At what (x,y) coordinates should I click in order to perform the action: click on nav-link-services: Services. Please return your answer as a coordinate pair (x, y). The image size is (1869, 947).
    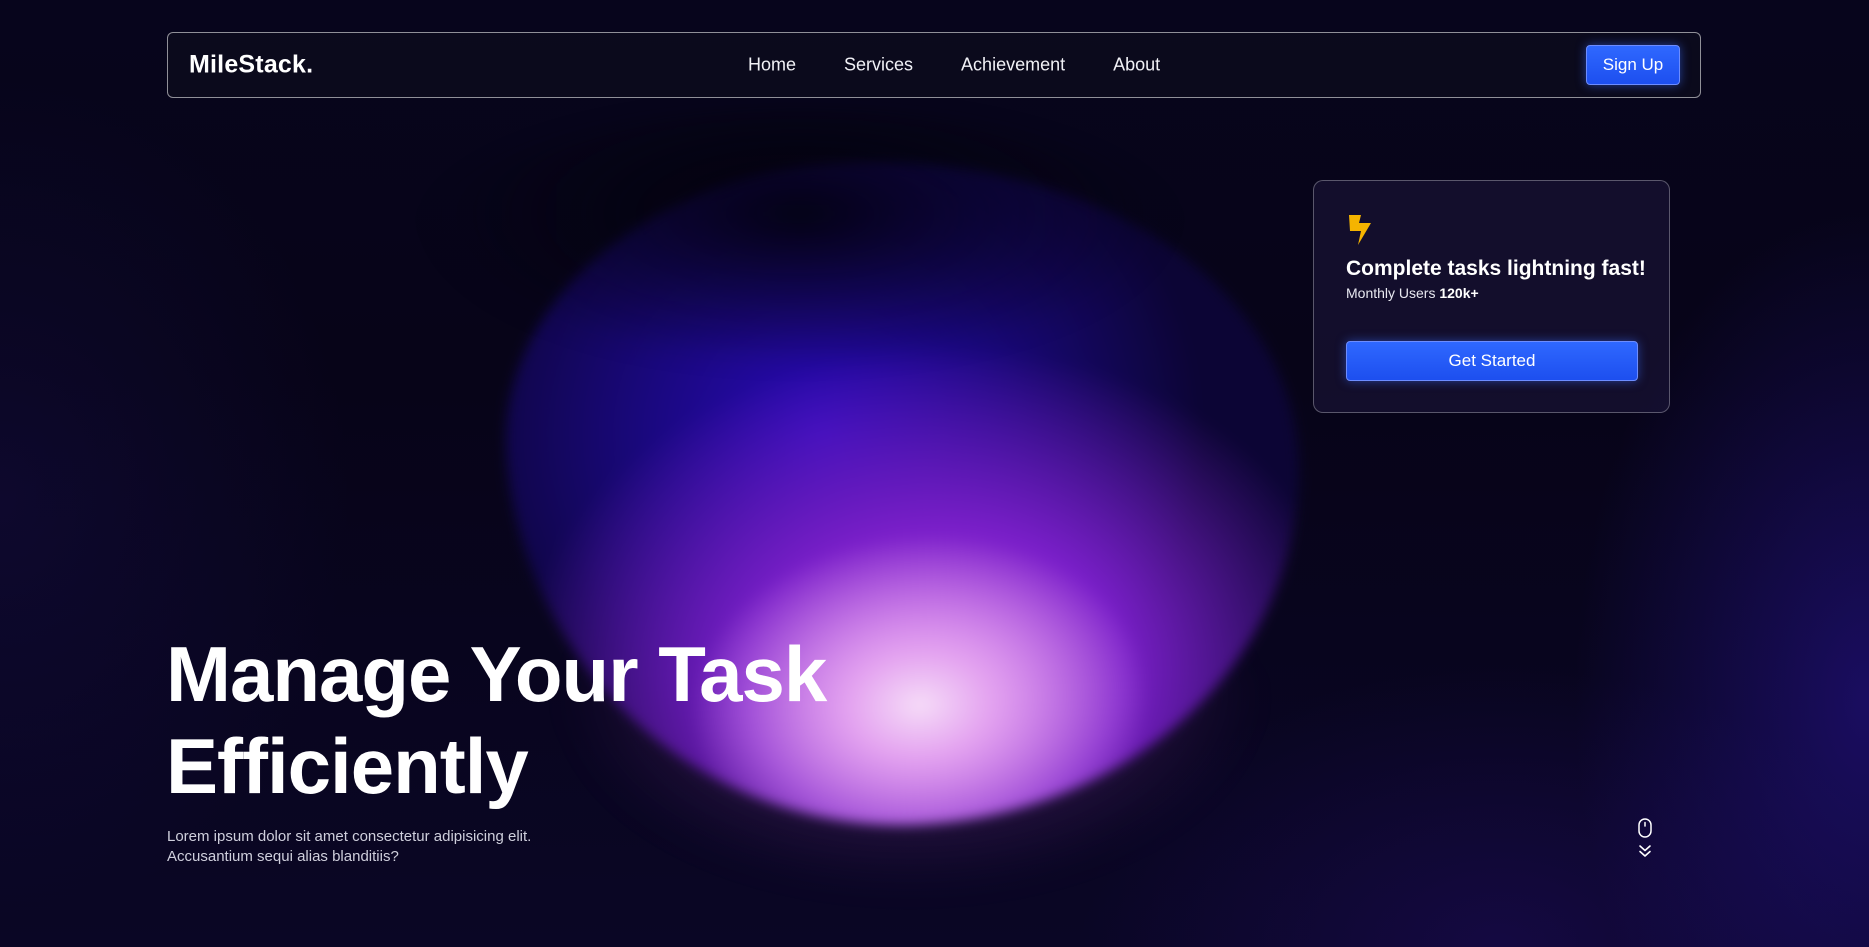
    Looking at the image, I should click on (878, 65).